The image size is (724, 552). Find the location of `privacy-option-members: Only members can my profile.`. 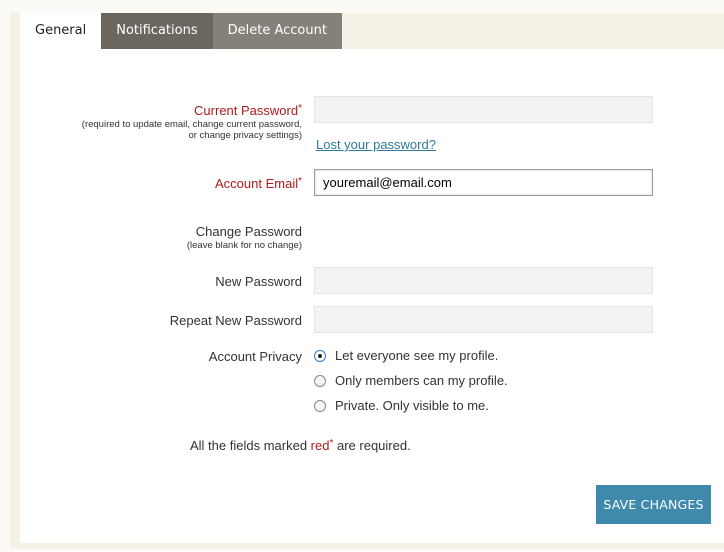

privacy-option-members: Only members can my profile. is located at coordinates (411, 380).